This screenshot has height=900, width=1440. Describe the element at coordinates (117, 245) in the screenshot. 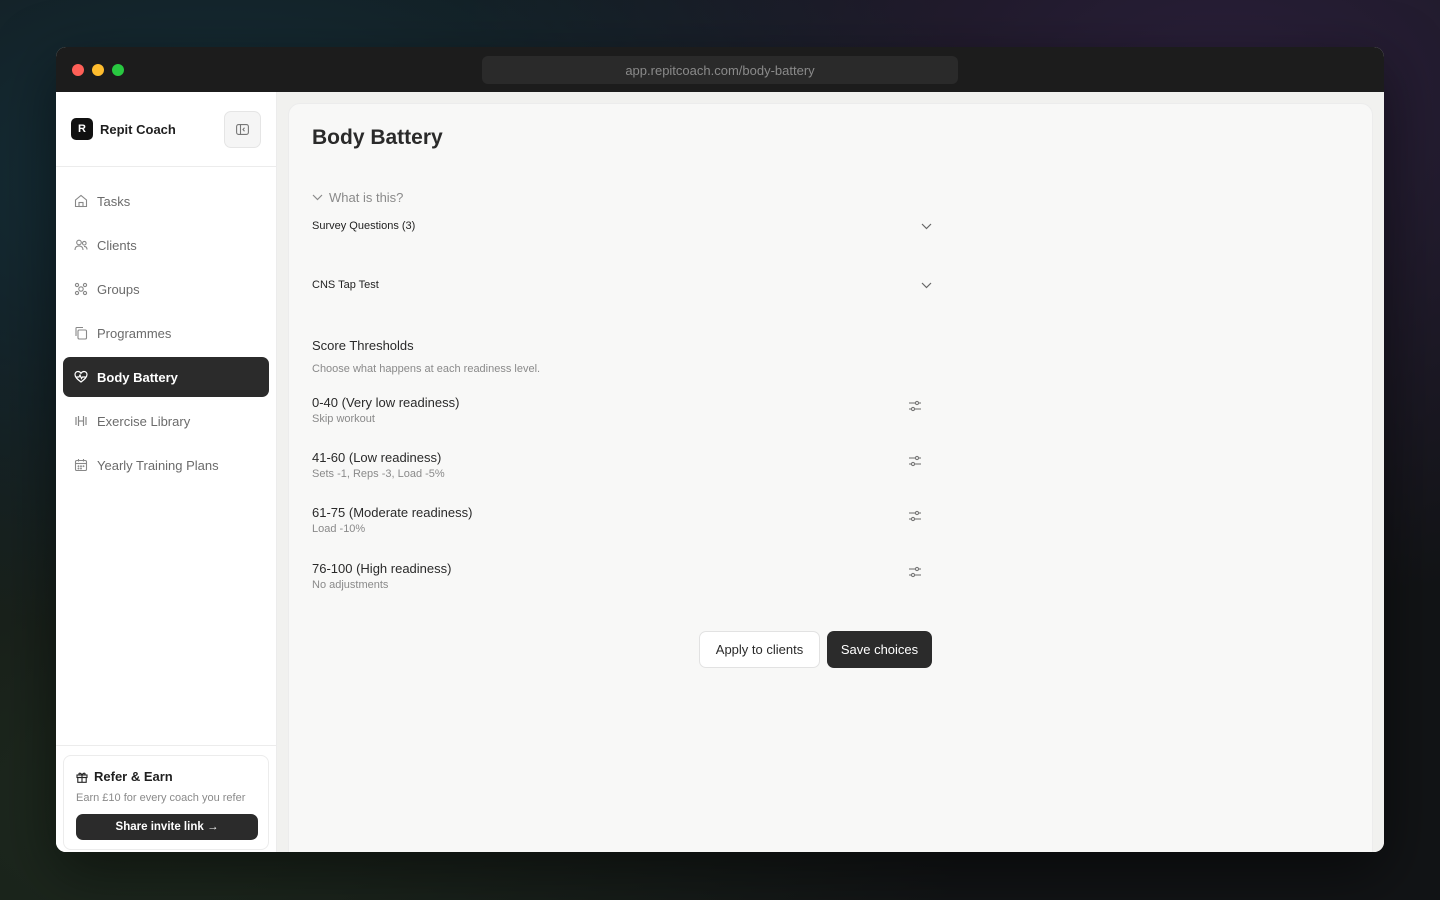

I see `sidebar-item-label: Clients` at that location.